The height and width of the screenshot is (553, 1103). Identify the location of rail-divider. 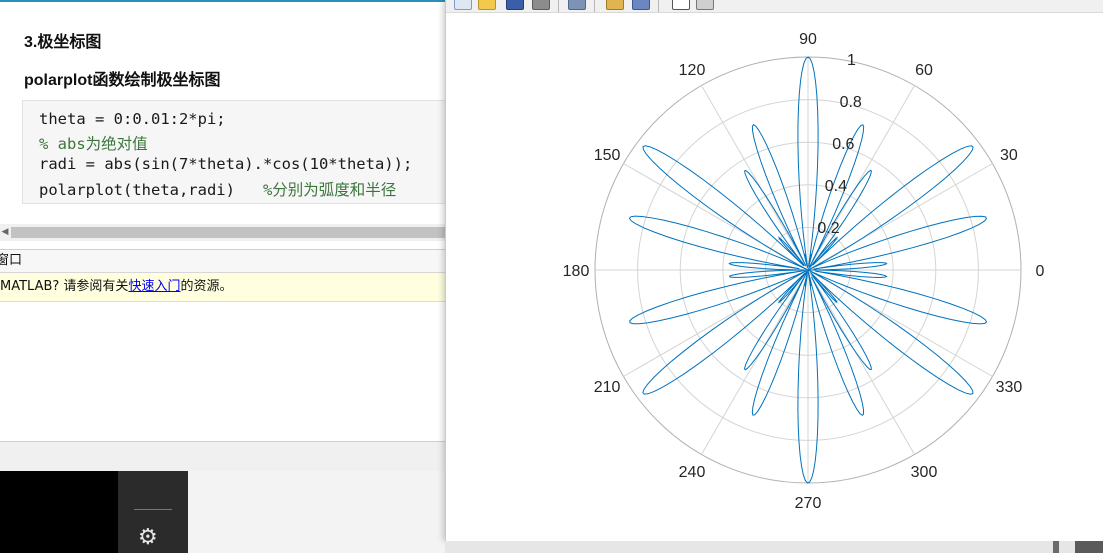
(153, 509).